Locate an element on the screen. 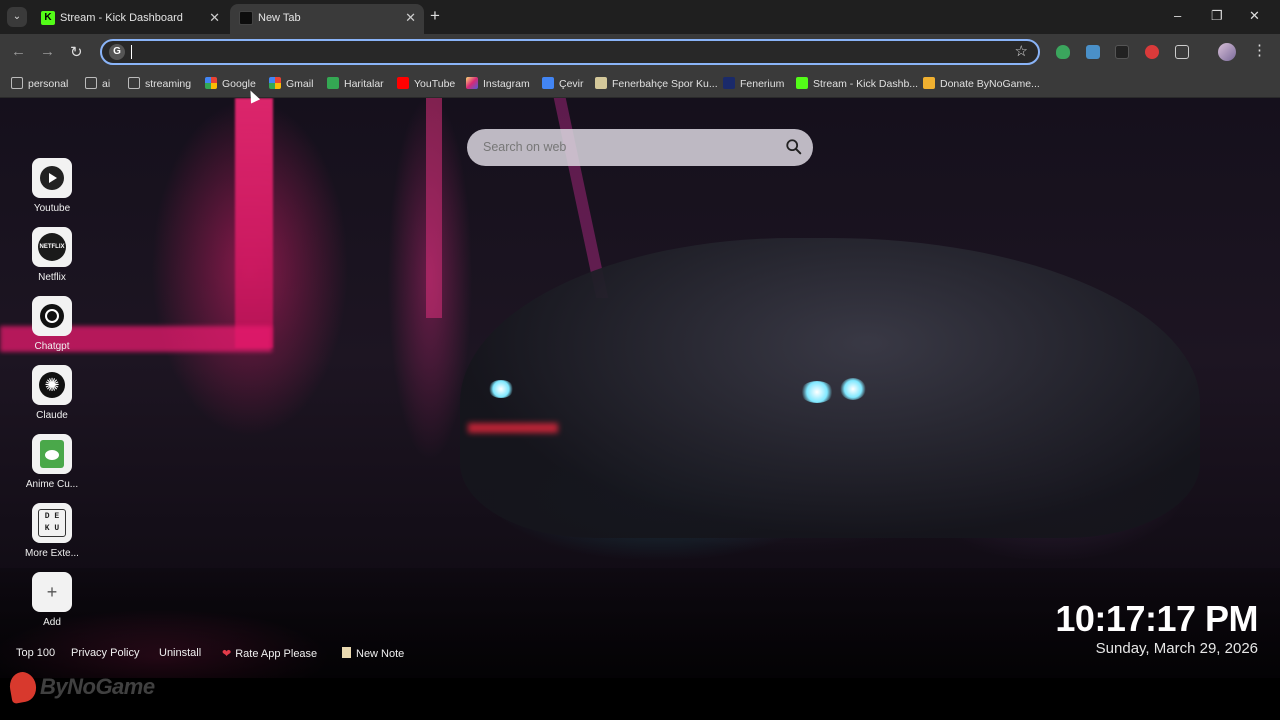 The image size is (1280, 720). kick-icon: K is located at coordinates (48, 18).